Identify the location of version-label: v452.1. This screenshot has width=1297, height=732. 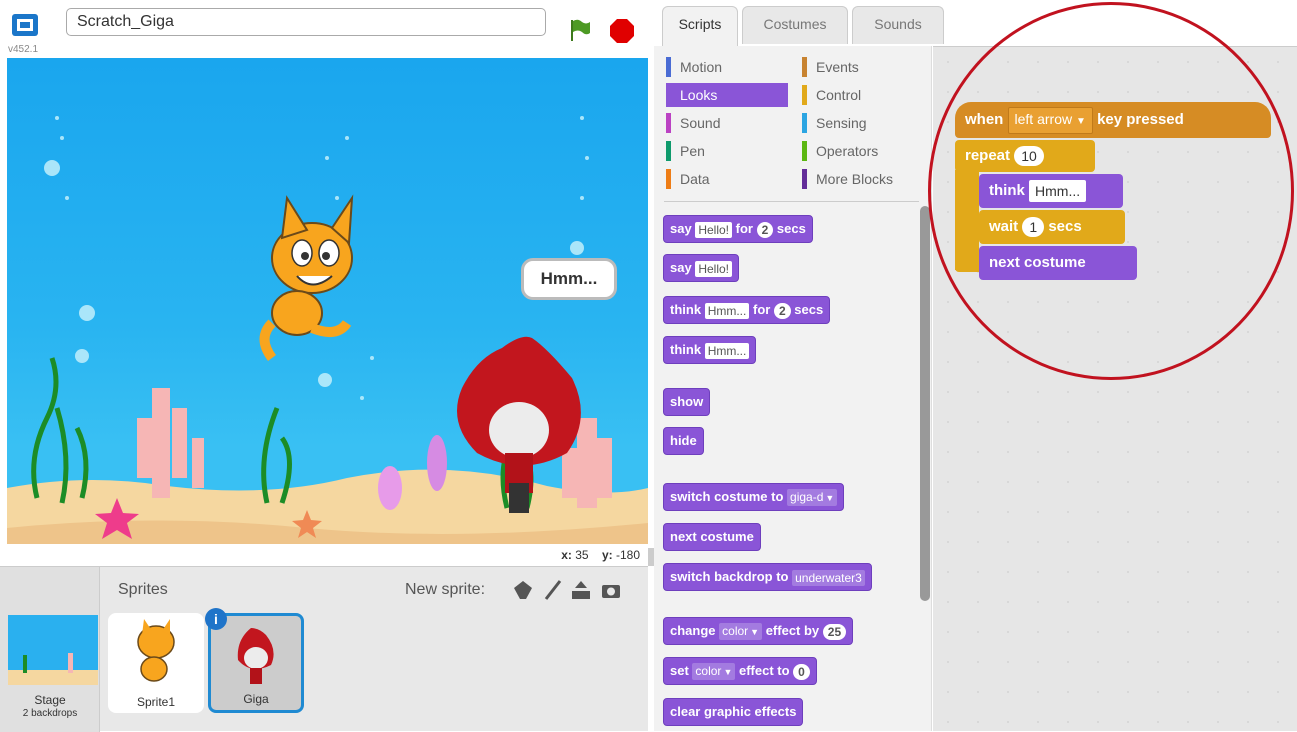
(23, 49).